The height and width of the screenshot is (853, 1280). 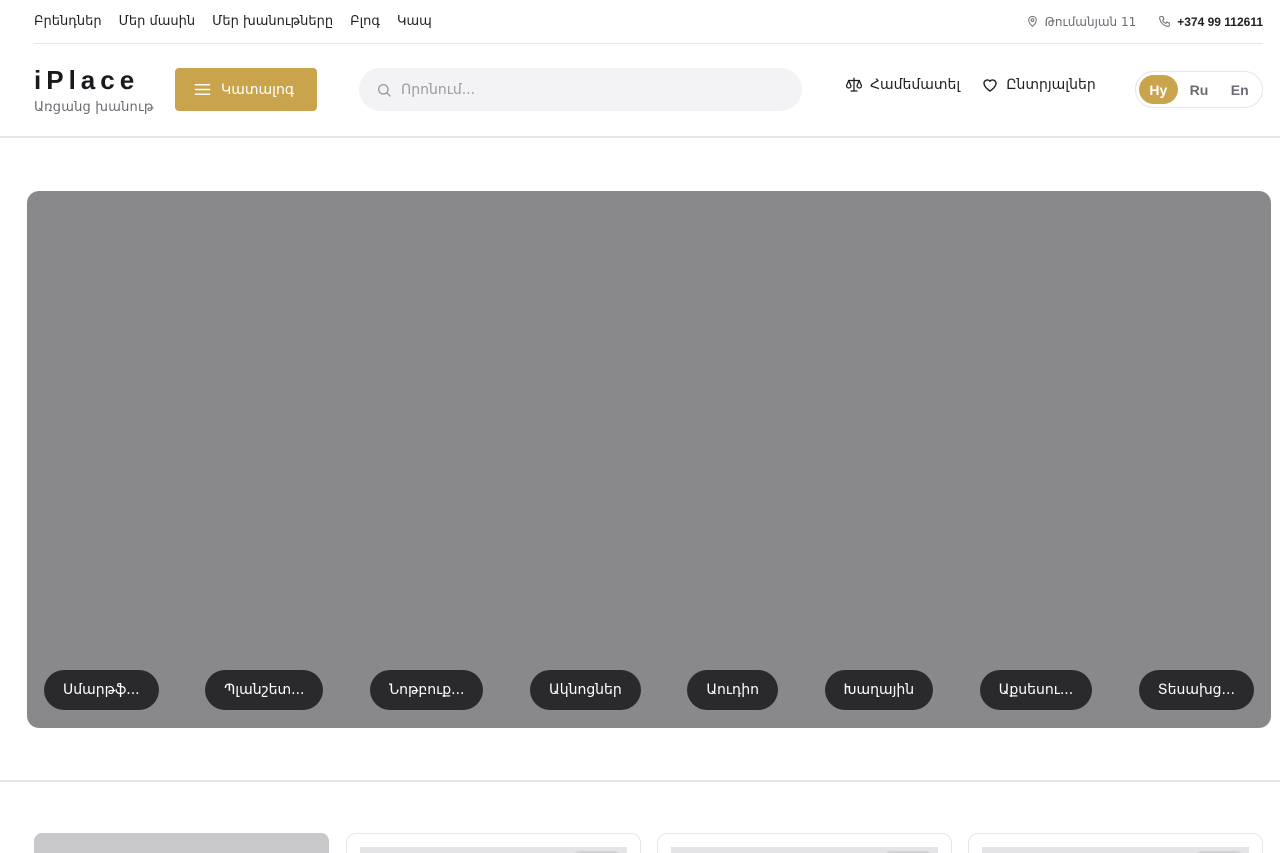 I want to click on section-divider, so click(x=640, y=781).